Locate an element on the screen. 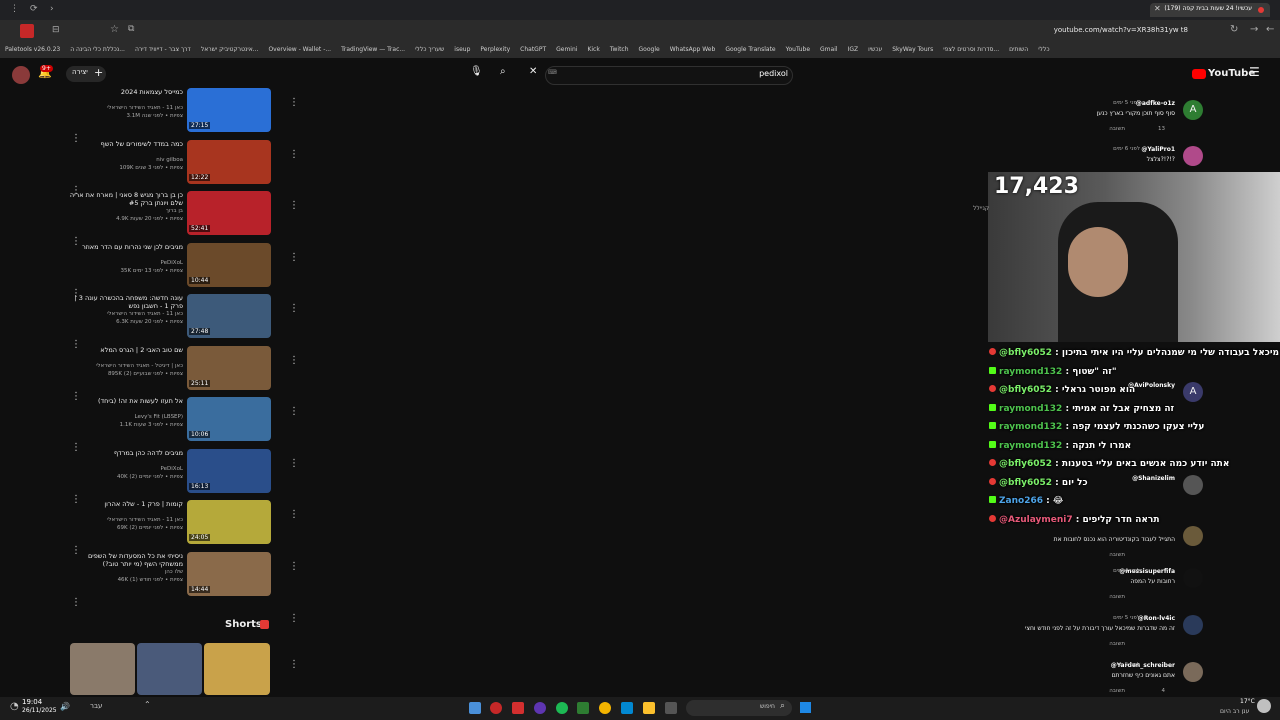  taskbar-search: חיפוש ⌕ is located at coordinates (739, 708).